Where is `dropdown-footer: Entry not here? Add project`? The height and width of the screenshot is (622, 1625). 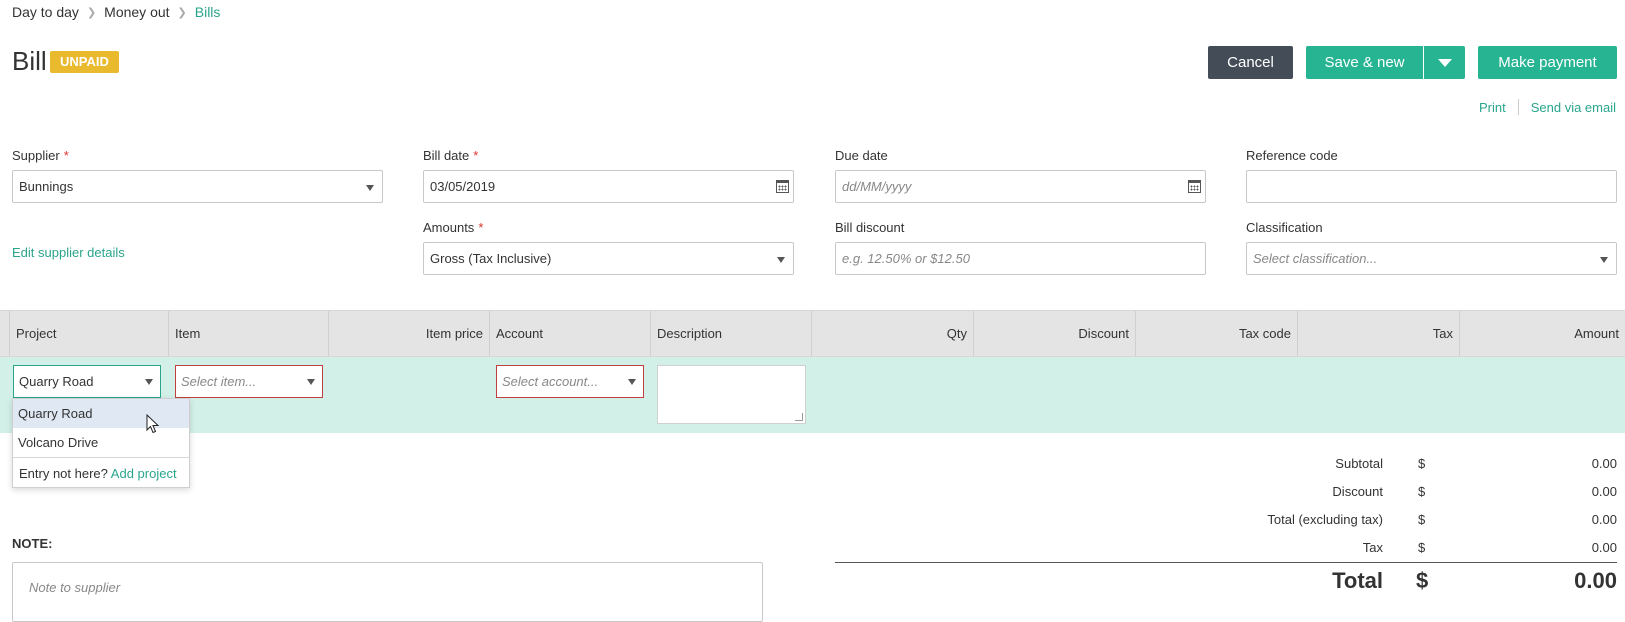 dropdown-footer: Entry not here? Add project is located at coordinates (101, 472).